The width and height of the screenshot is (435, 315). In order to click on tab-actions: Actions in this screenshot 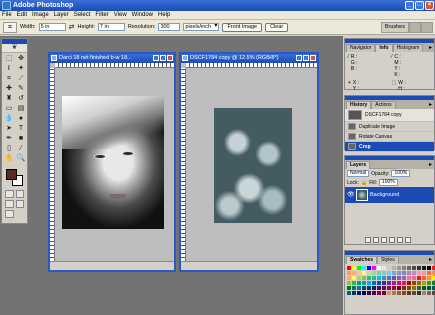, I will do `click(383, 105)`.